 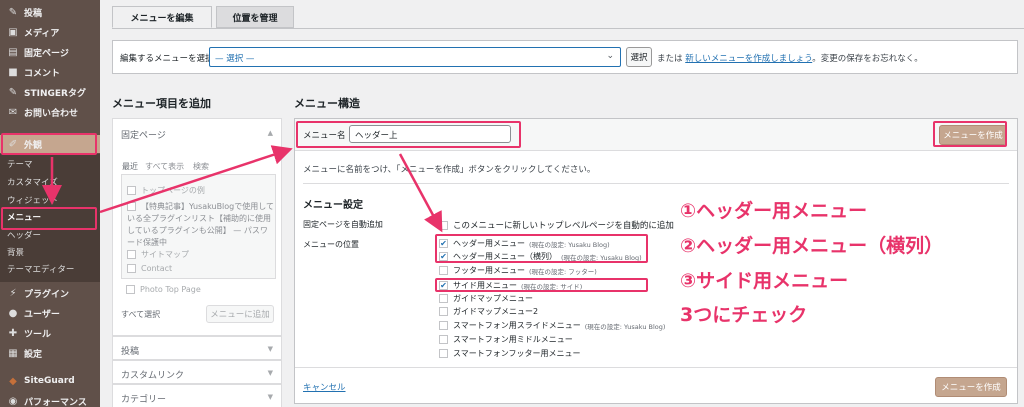 I want to click on annotation-arrows, so click(x=242, y=189).